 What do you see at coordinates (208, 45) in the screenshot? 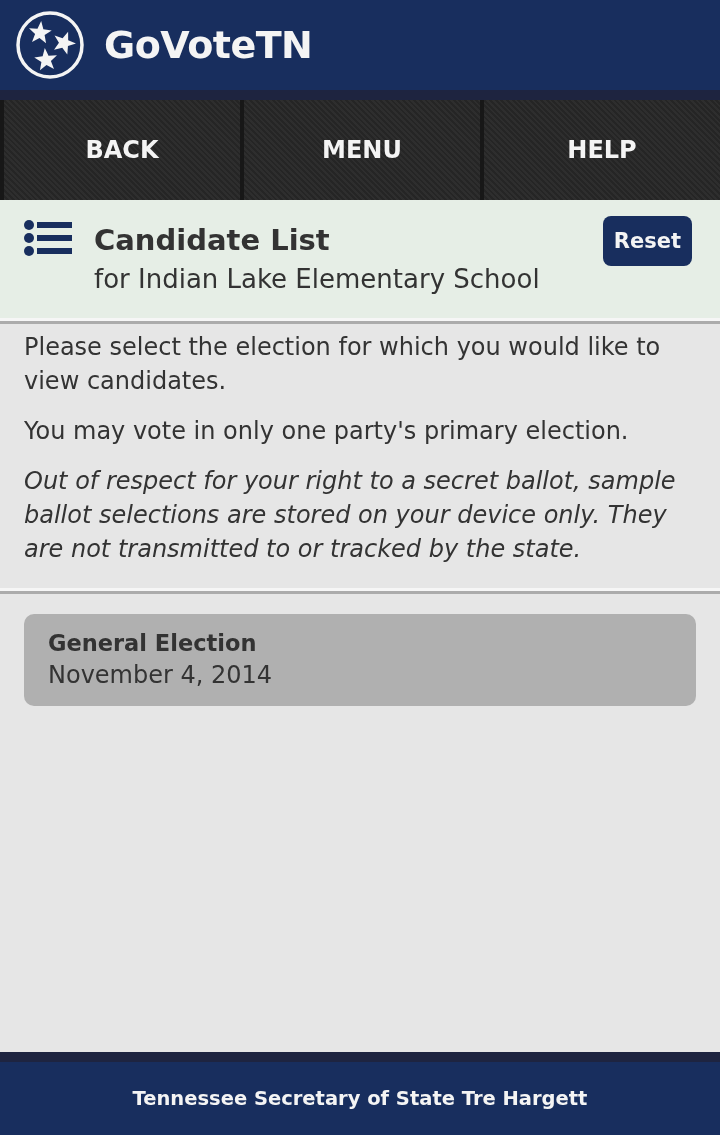
I see `app-title: GoVoteTN` at bounding box center [208, 45].